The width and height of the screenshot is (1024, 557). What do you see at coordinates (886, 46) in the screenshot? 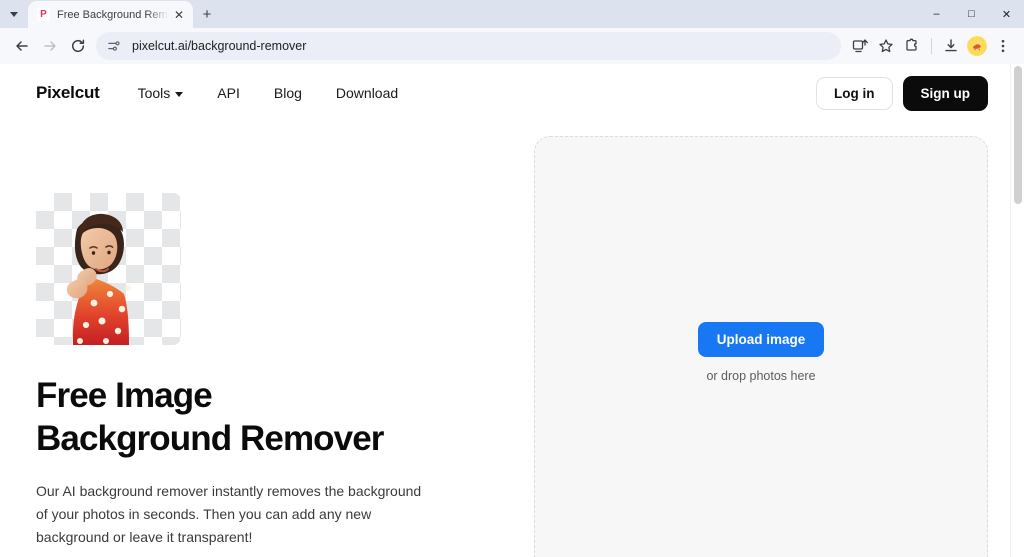
I see `star-icon` at bounding box center [886, 46].